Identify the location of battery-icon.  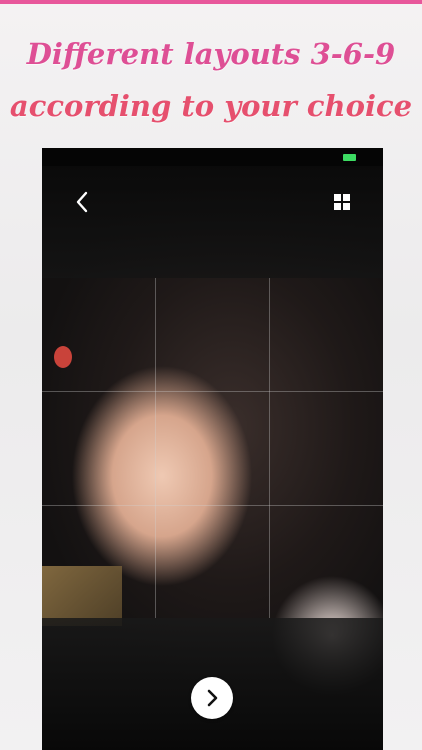
(349, 157).